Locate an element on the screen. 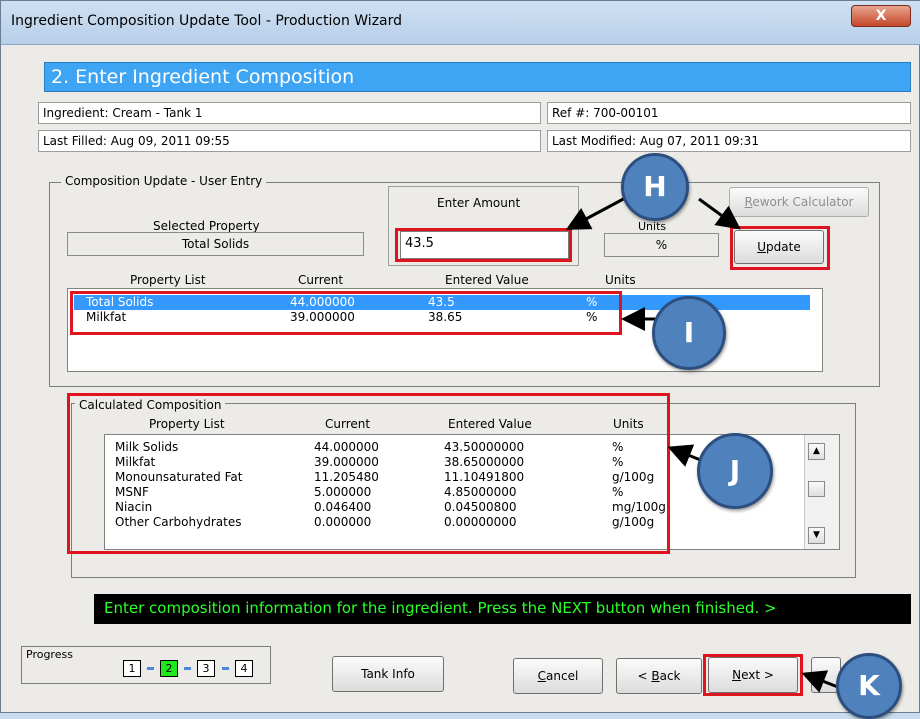 The image size is (920, 719). selected-property-label: Selected Property is located at coordinates (206, 226).